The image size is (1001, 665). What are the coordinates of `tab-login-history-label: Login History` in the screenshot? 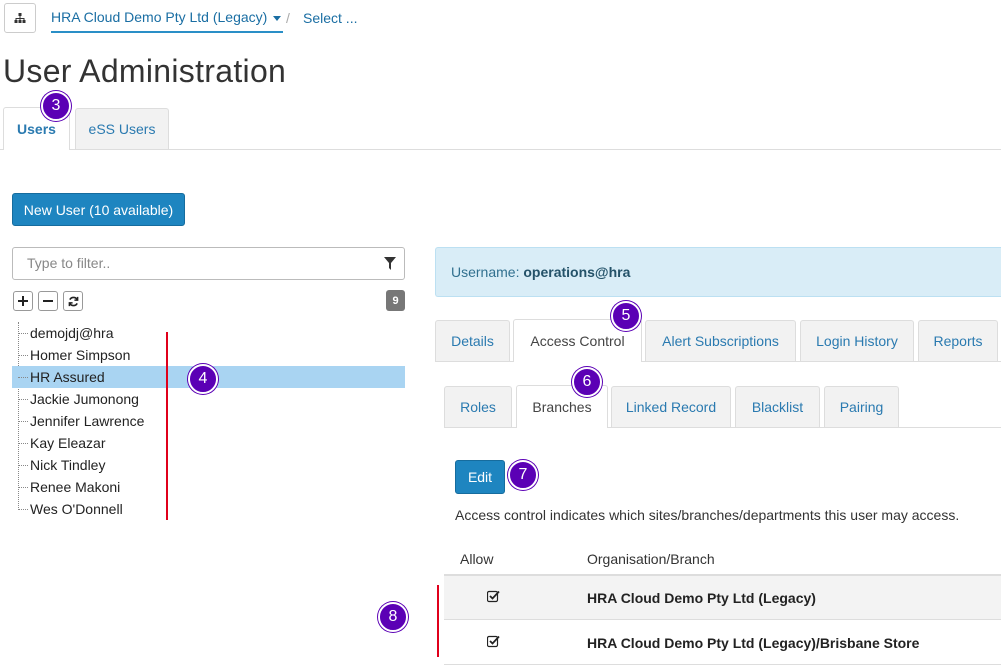 It's located at (857, 341).